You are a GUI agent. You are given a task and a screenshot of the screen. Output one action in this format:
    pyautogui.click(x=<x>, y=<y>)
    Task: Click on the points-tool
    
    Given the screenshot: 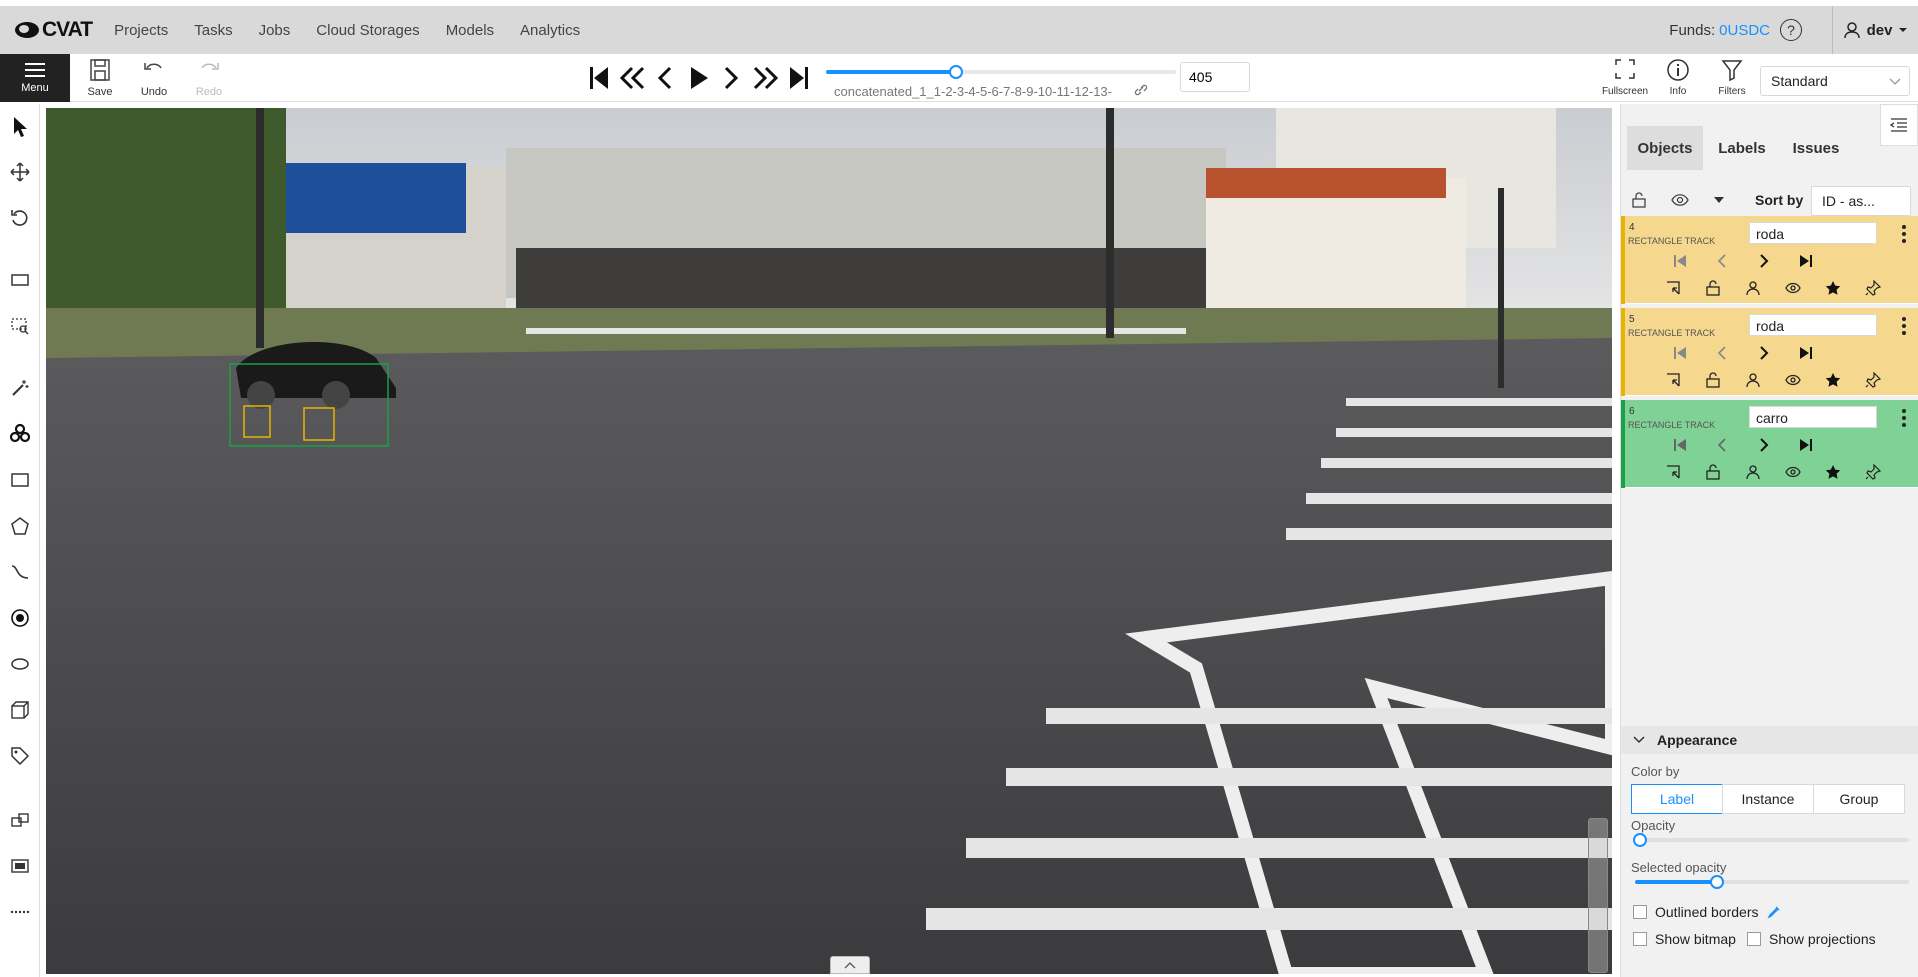 What is the action you would take?
    pyautogui.click(x=20, y=618)
    